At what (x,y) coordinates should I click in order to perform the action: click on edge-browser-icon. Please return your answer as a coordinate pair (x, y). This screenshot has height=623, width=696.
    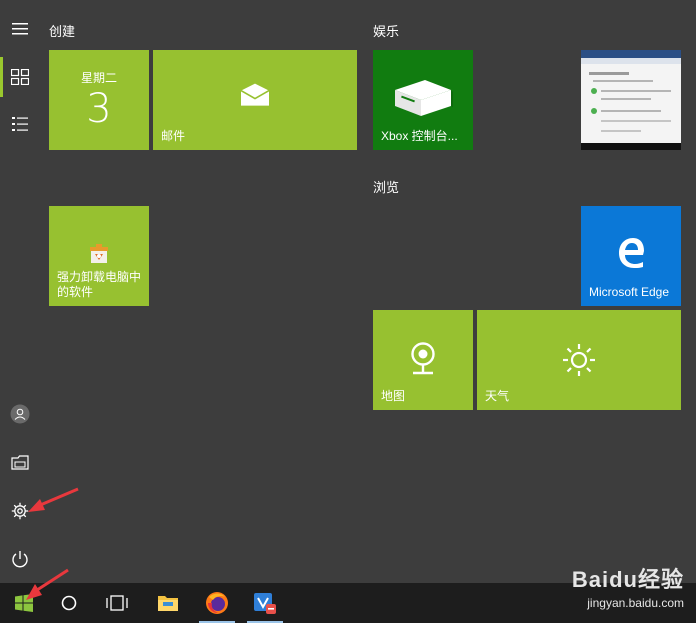
    Looking at the image, I should click on (631, 255).